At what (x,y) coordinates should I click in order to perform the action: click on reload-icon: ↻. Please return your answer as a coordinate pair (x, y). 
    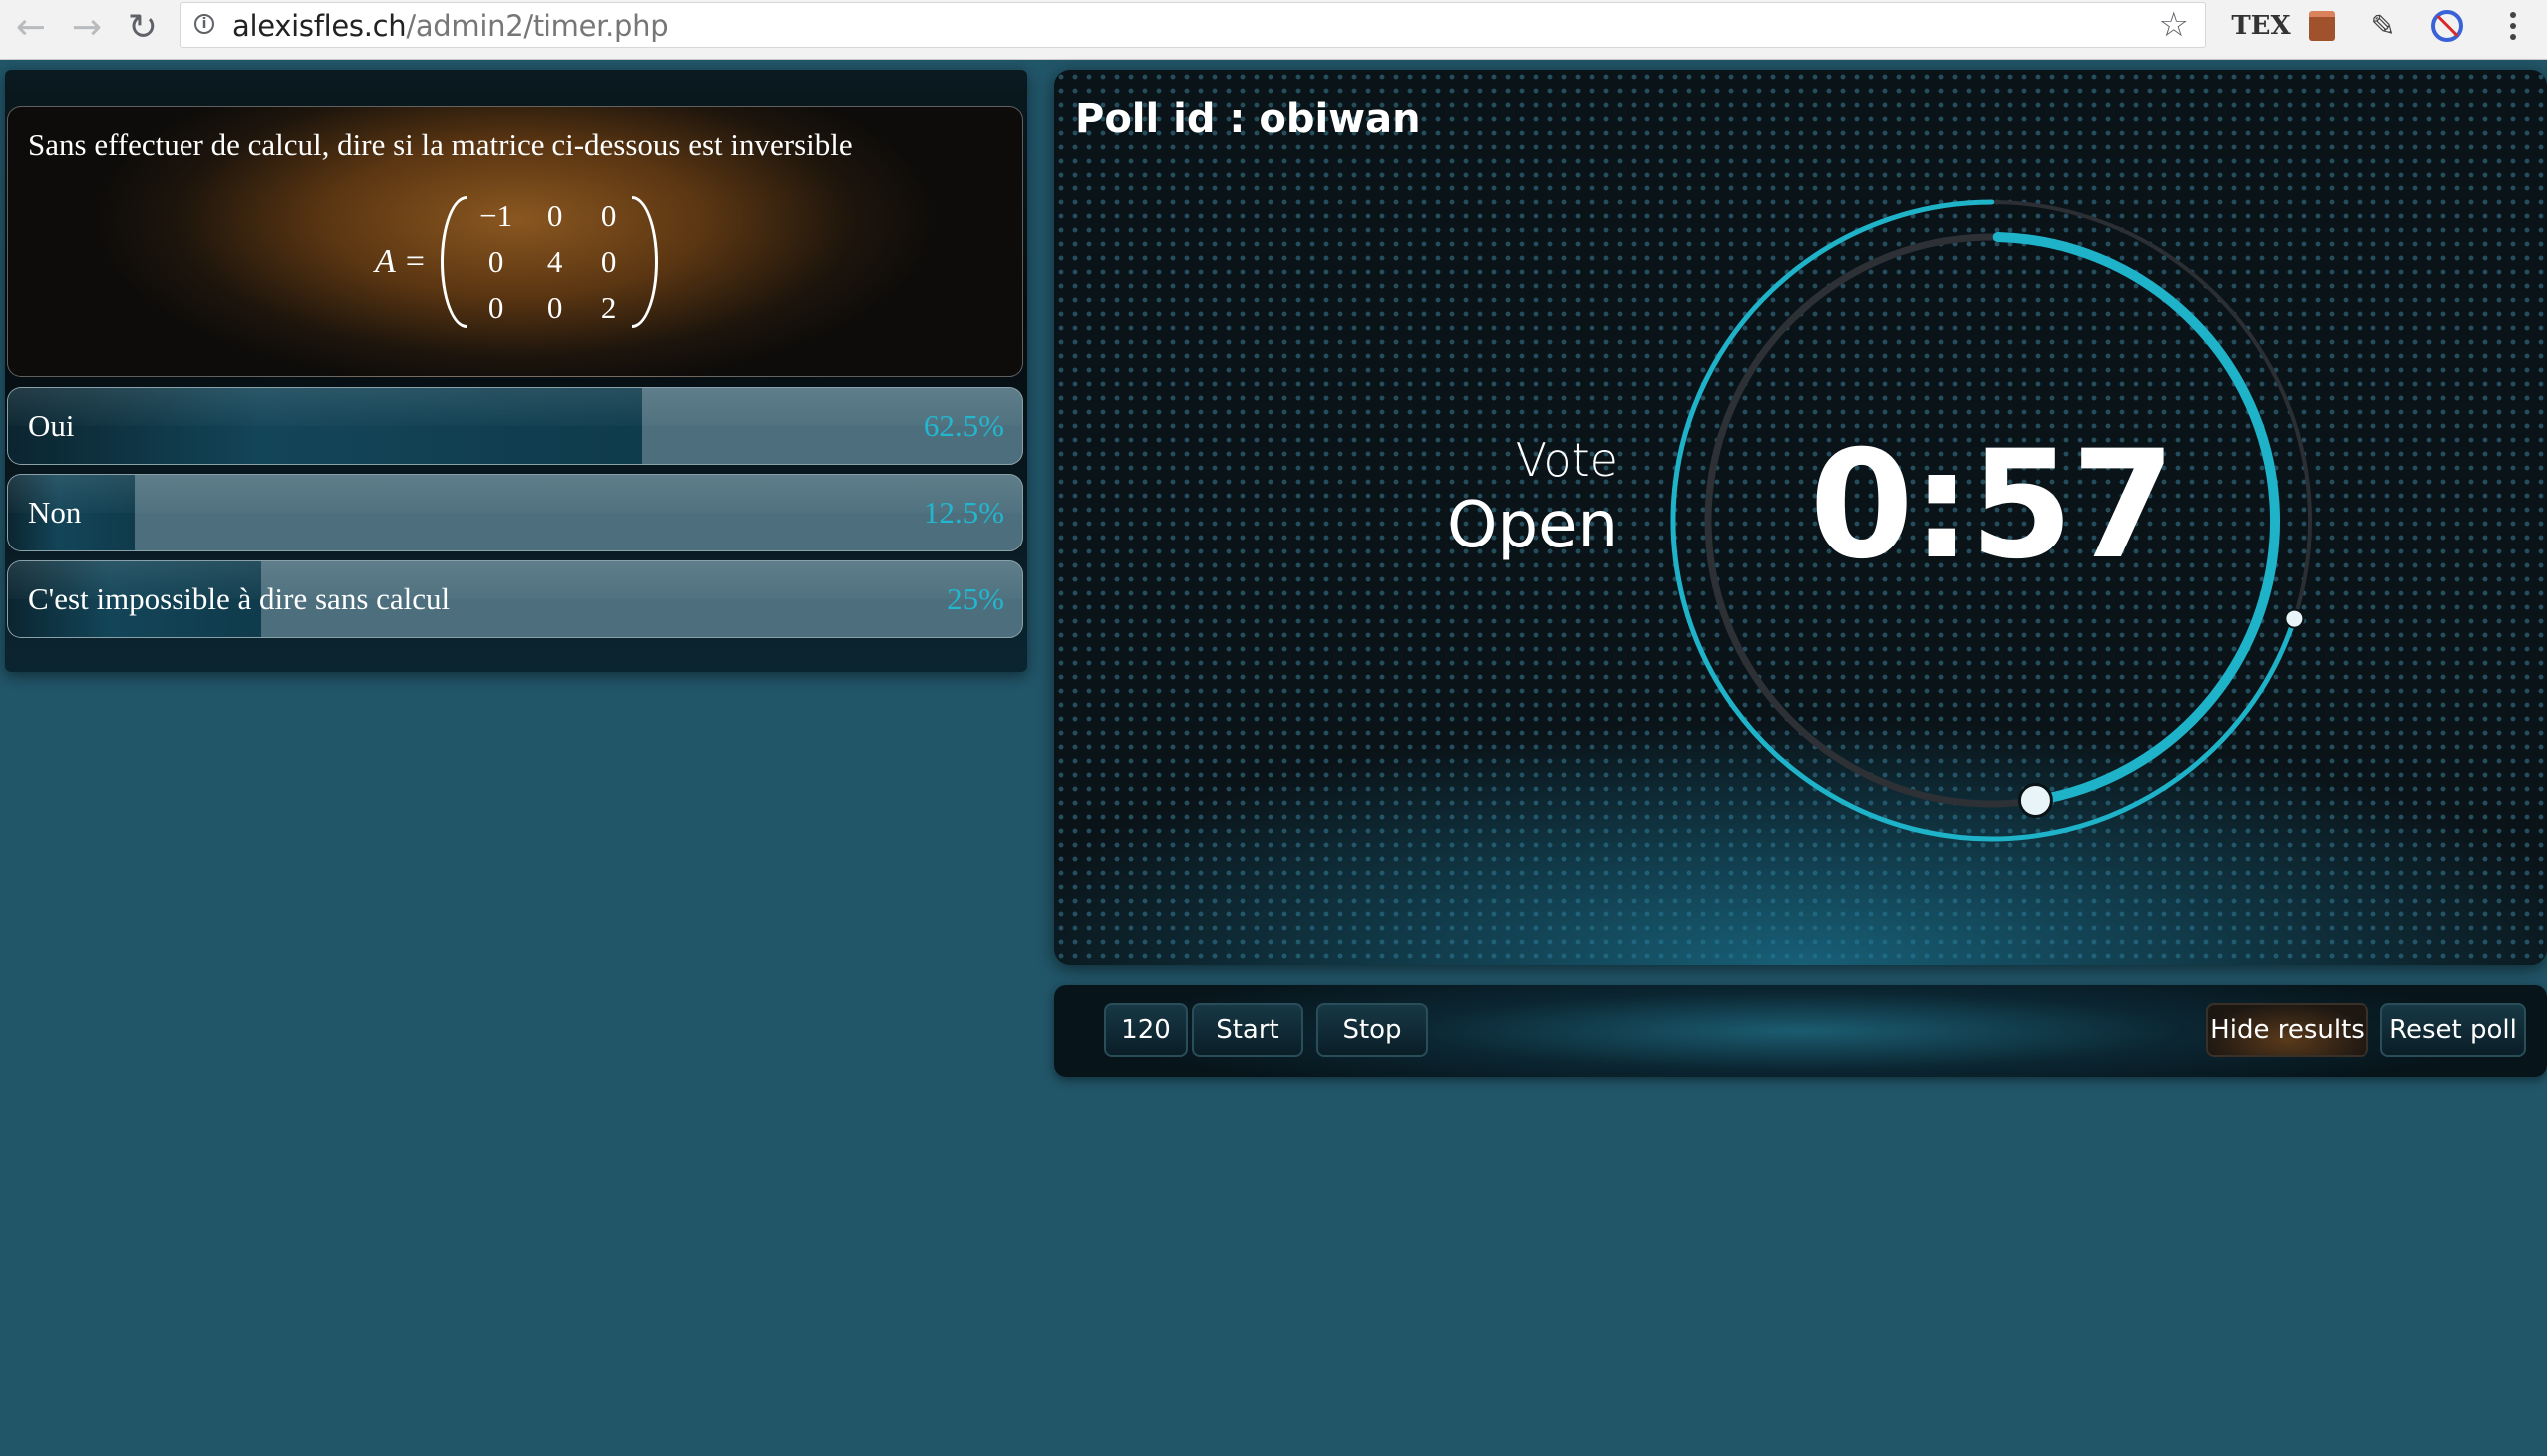
    Looking at the image, I should click on (143, 27).